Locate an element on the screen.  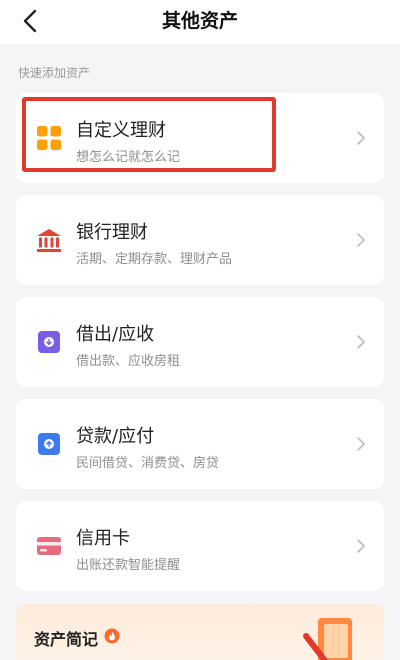
top-bar: 其他资产 is located at coordinates (200, 22).